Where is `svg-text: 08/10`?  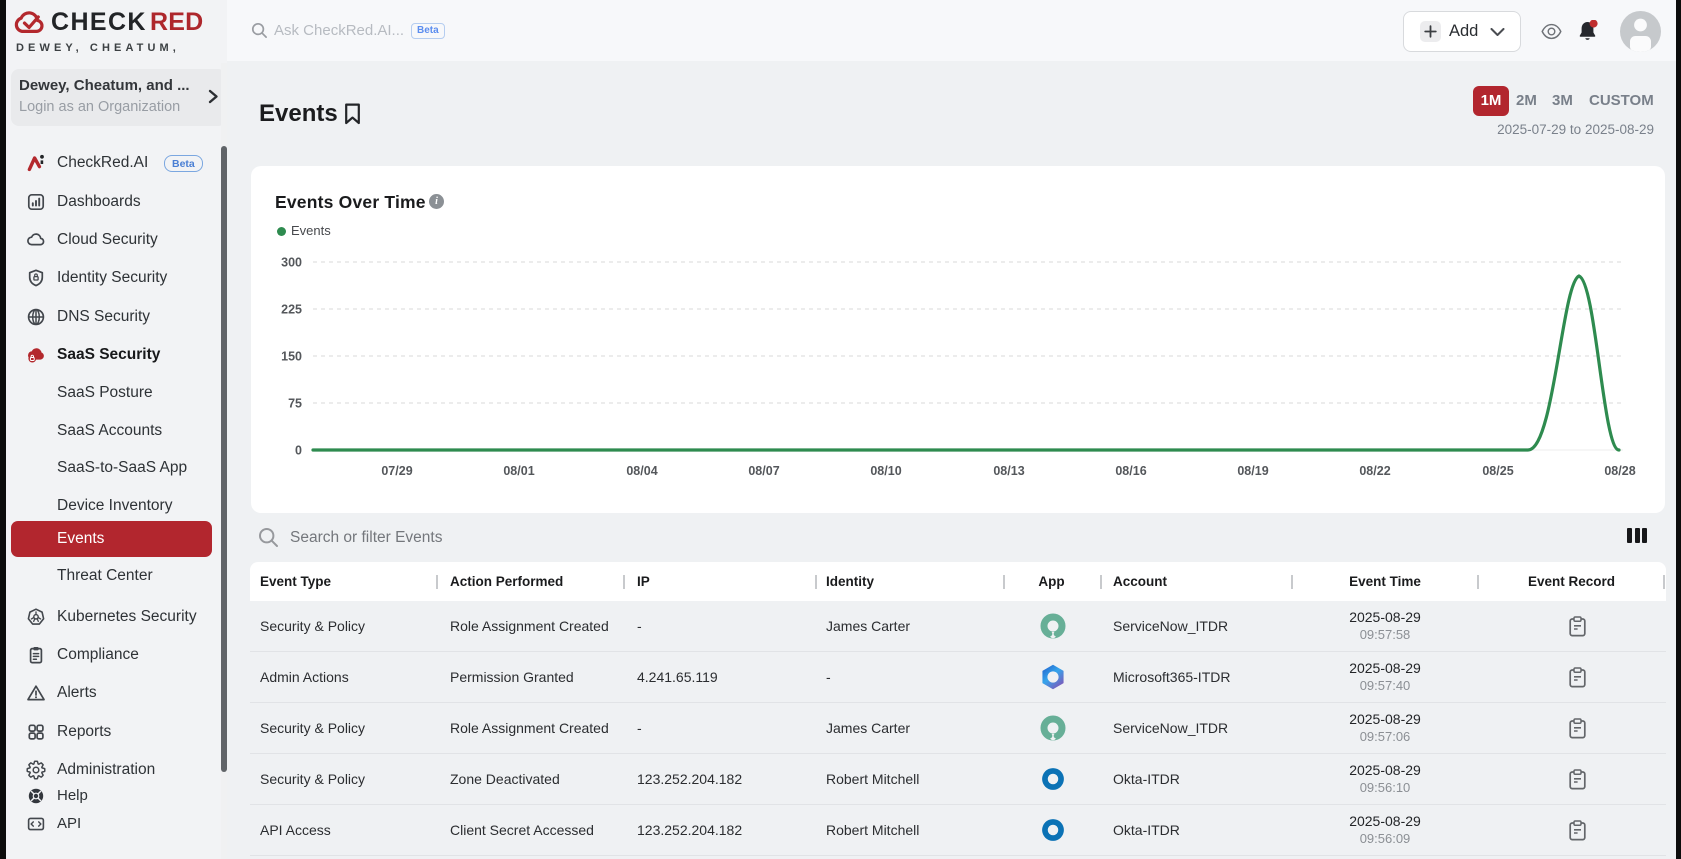 svg-text: 08/10 is located at coordinates (885, 471).